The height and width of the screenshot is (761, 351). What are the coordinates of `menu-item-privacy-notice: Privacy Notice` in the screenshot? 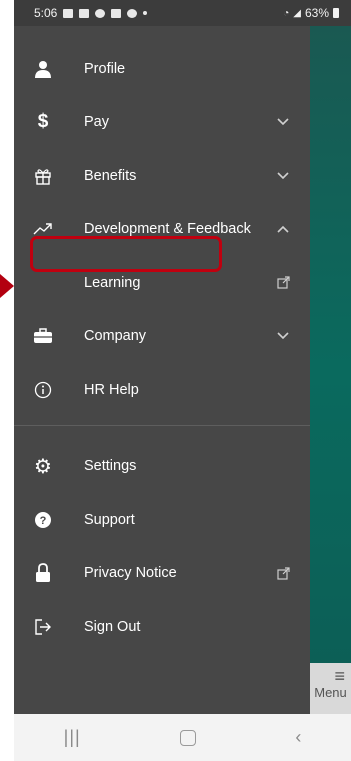 It's located at (162, 574).